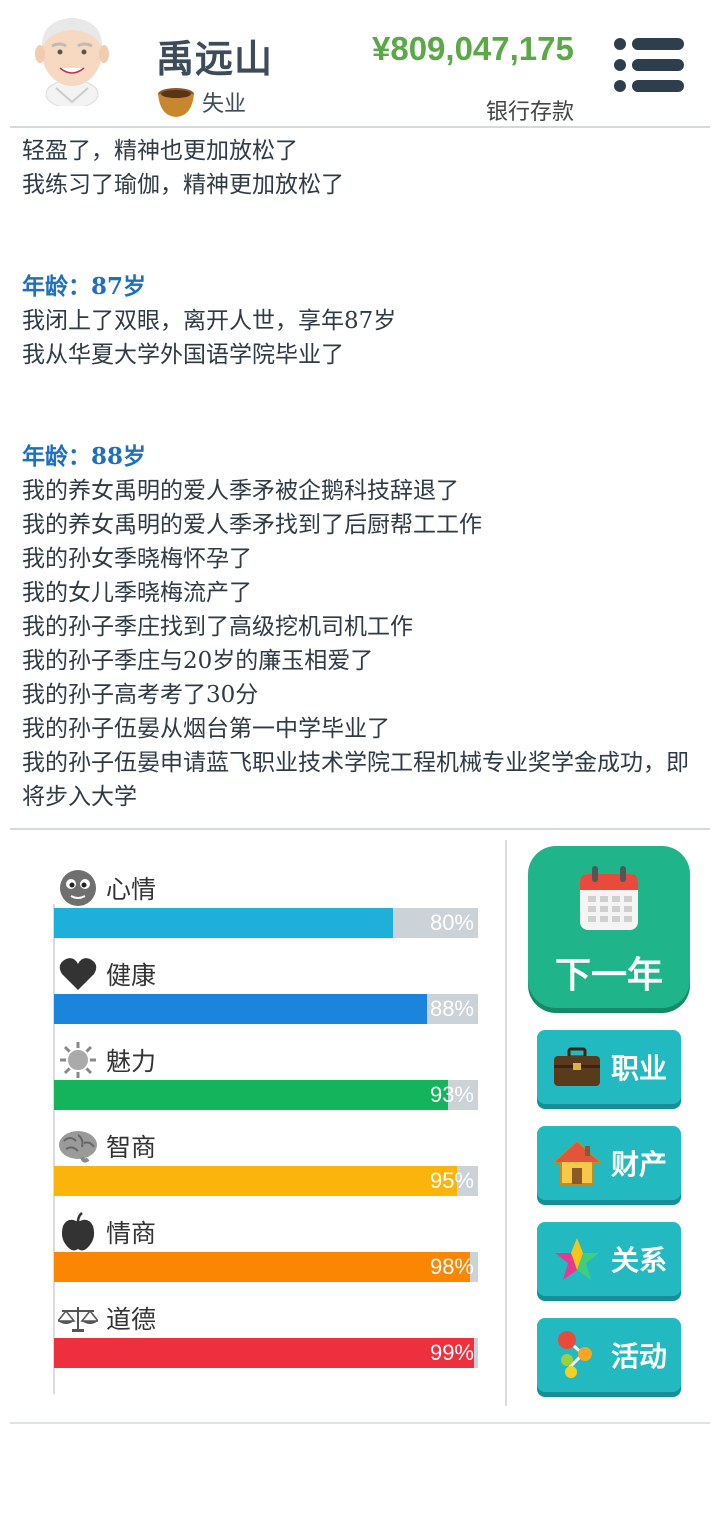 Image resolution: width=720 pixels, height=1520 pixels. Describe the element at coordinates (451, 1180) in the screenshot. I see `stat-percent: 95%` at that location.